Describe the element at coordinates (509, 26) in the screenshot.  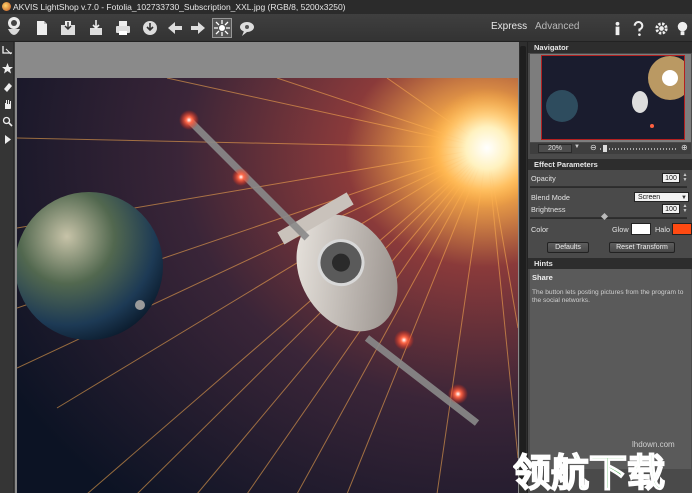
I see `mode-express: Express` at that location.